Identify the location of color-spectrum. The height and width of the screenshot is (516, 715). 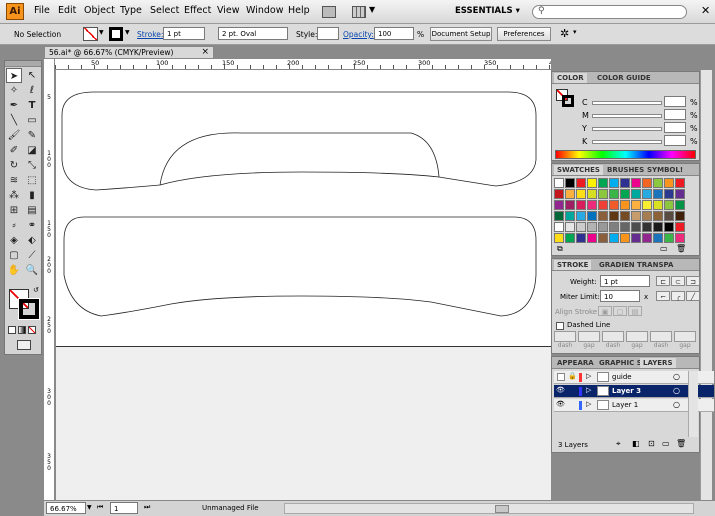
(625, 154).